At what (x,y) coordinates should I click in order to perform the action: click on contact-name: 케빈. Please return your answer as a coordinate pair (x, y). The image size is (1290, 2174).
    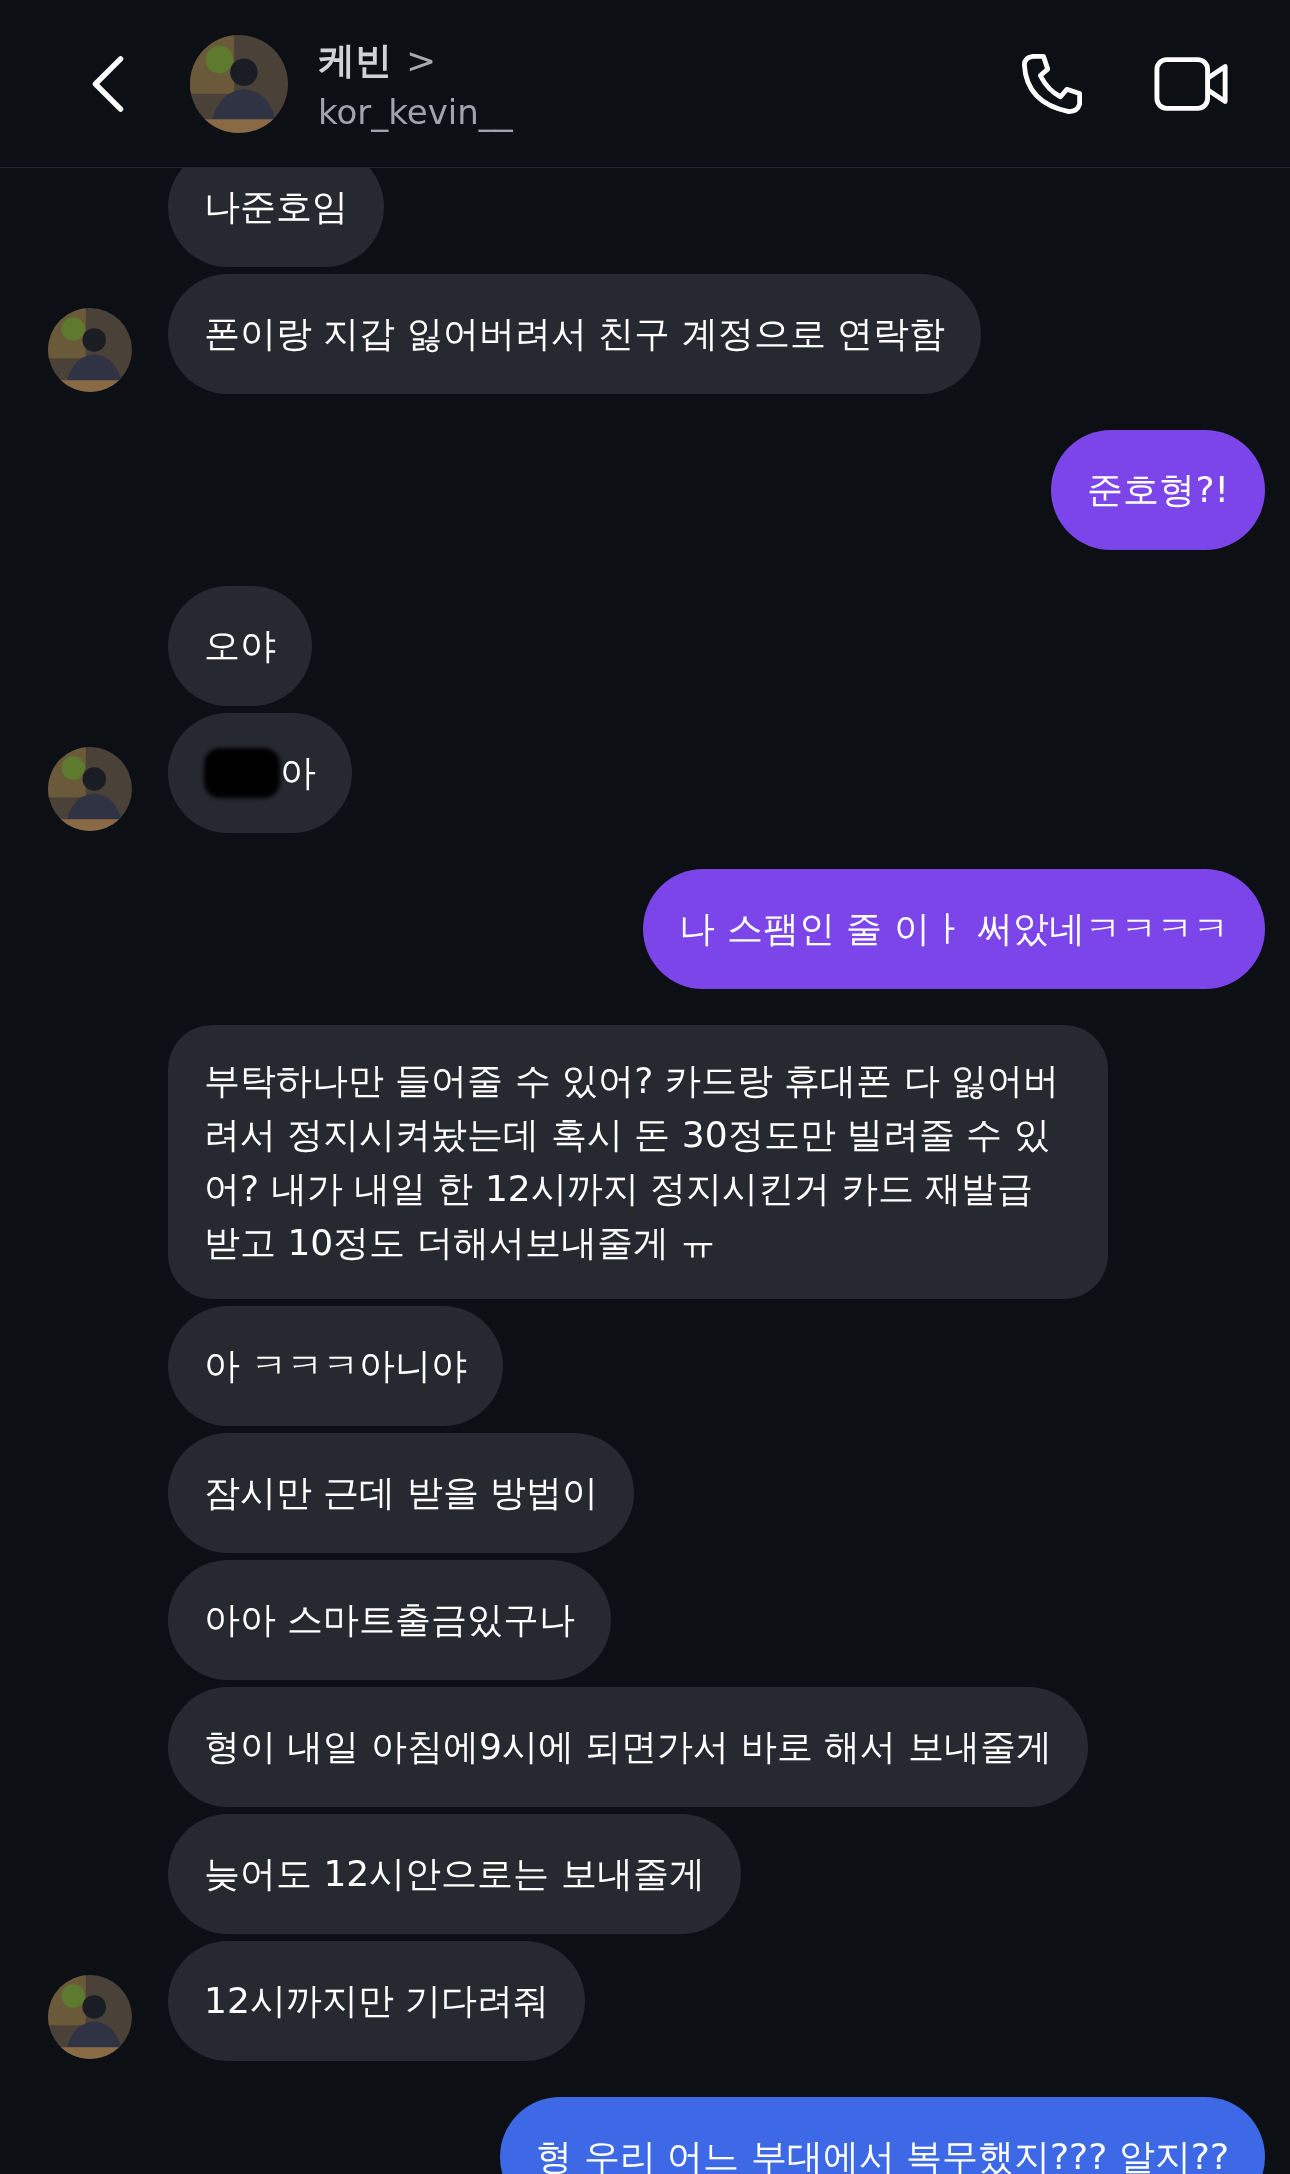
    Looking at the image, I should click on (355, 60).